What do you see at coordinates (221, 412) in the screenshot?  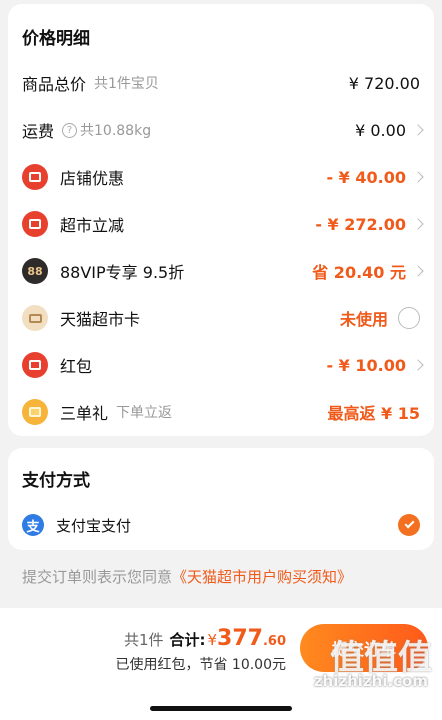 I see `three-order-gift-row: 三单礼 下单立返 最高返 ¥ 15` at bounding box center [221, 412].